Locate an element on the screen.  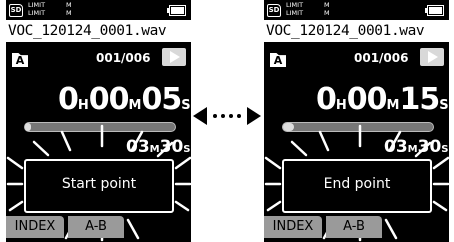
status-message: Start point is located at coordinates (99, 184).